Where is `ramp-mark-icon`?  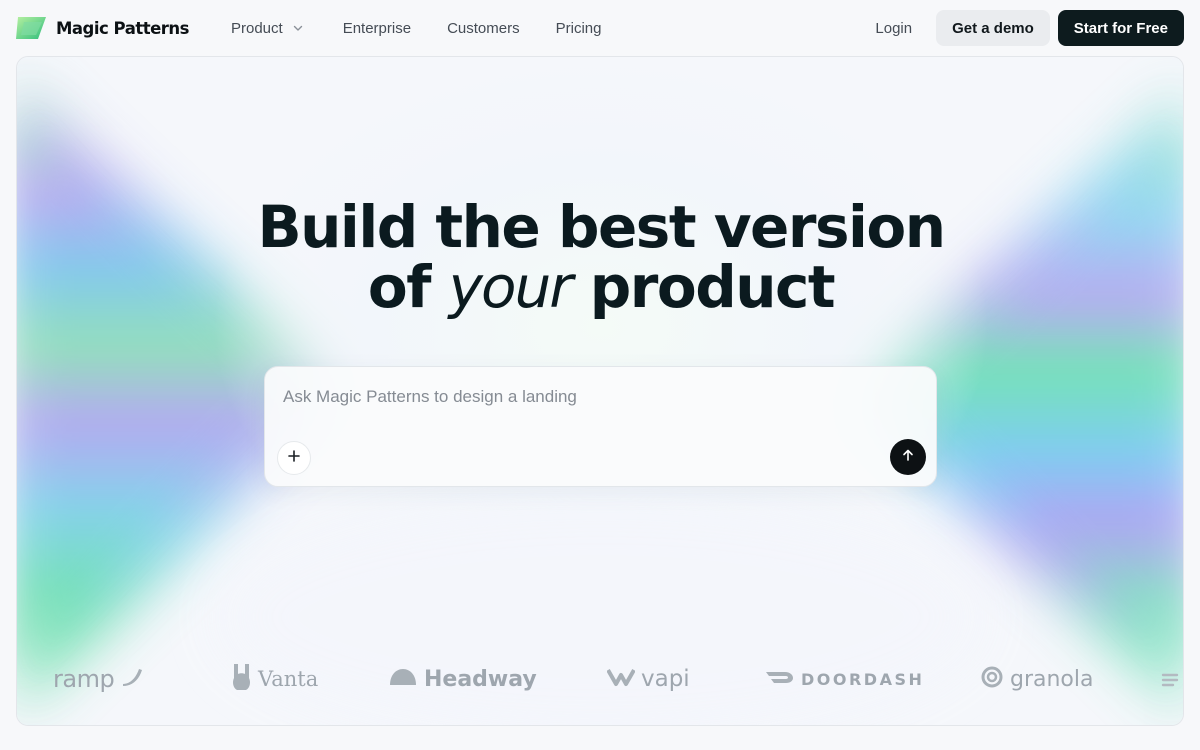
ramp-mark-icon is located at coordinates (132, 679).